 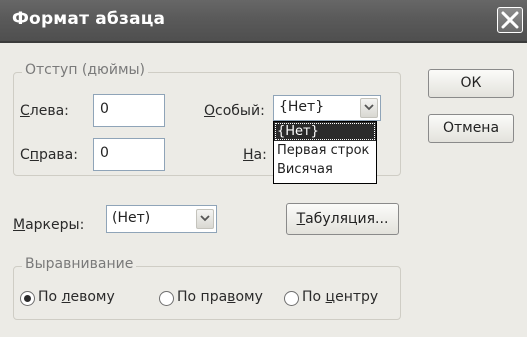 What do you see at coordinates (234, 111) in the screenshot?
I see `special-label: Особый:` at bounding box center [234, 111].